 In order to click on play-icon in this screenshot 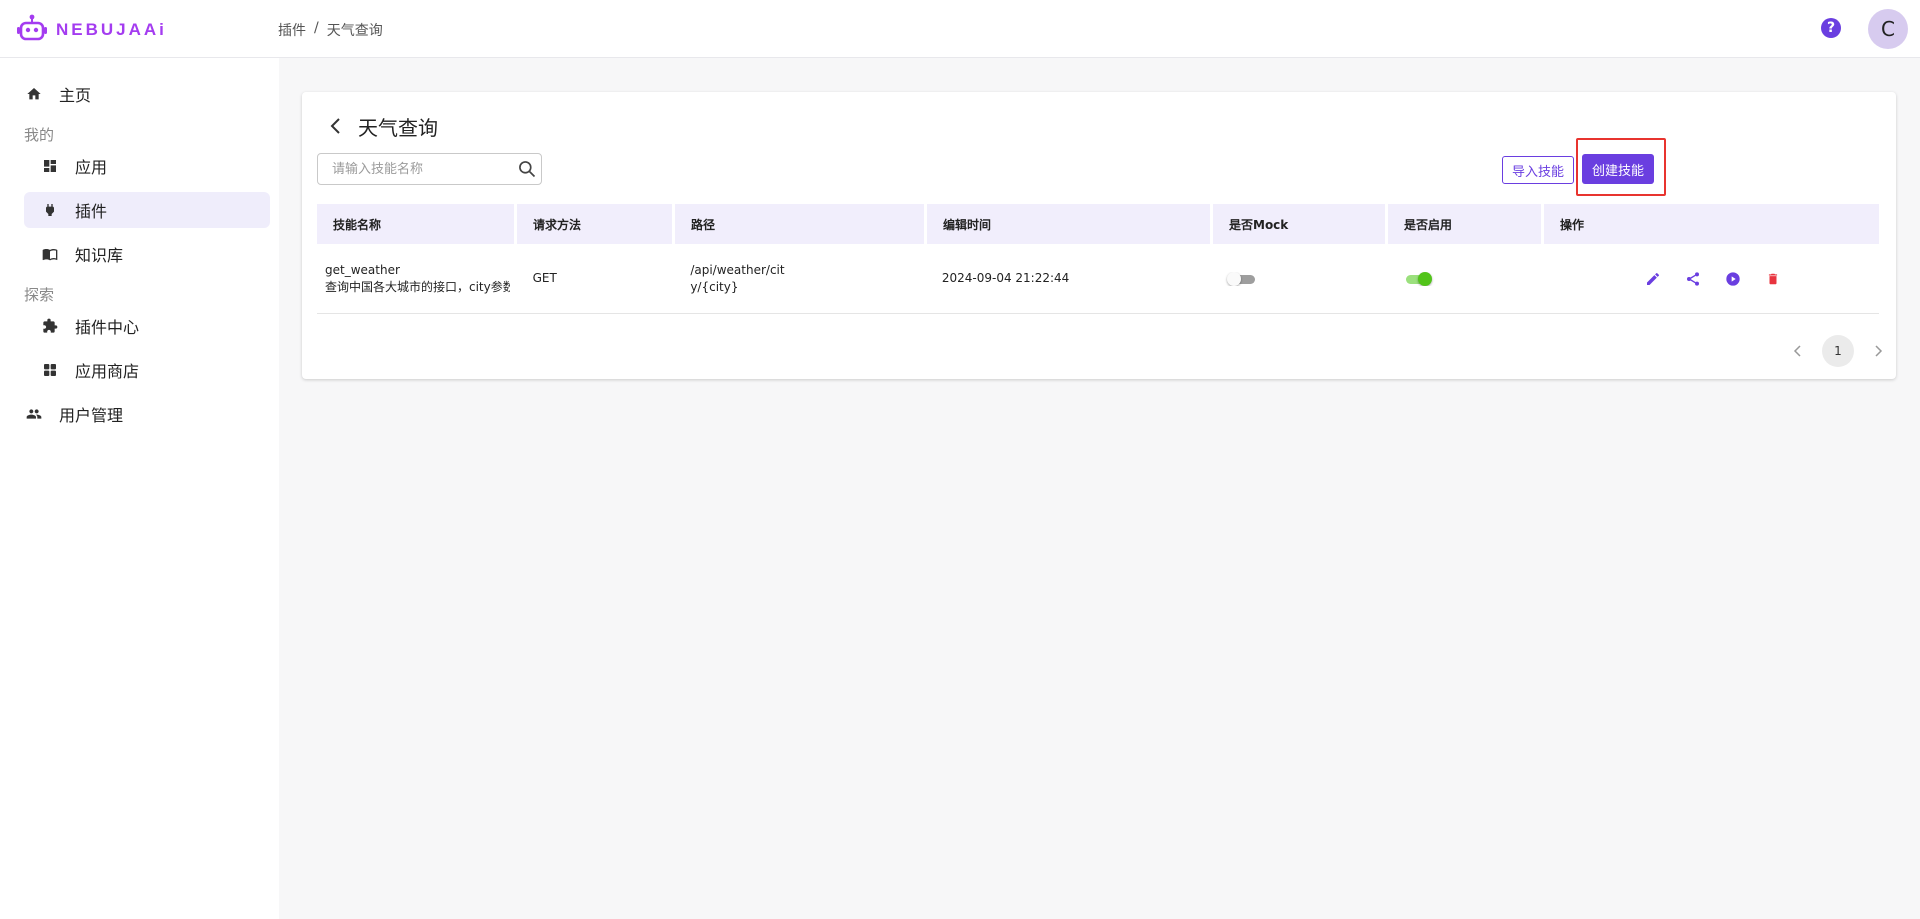, I will do `click(1733, 279)`.